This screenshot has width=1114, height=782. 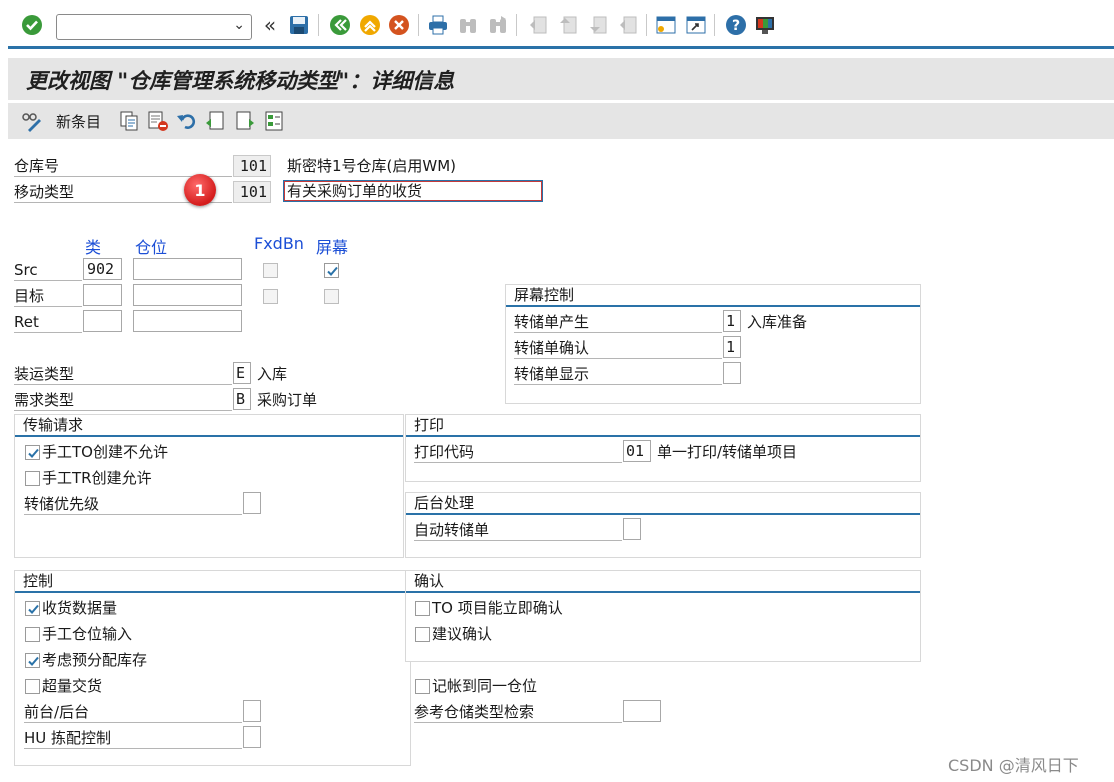 What do you see at coordinates (133, 504) in the screenshot?
I see `transfer-priority-label: 转储优先级` at bounding box center [133, 504].